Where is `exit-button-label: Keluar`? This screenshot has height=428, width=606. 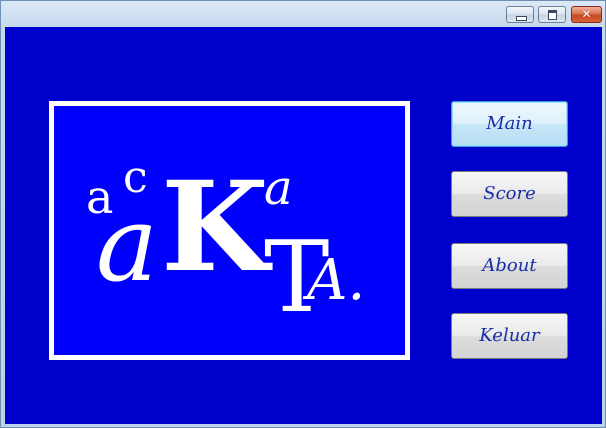
exit-button-label: Keluar is located at coordinates (509, 335).